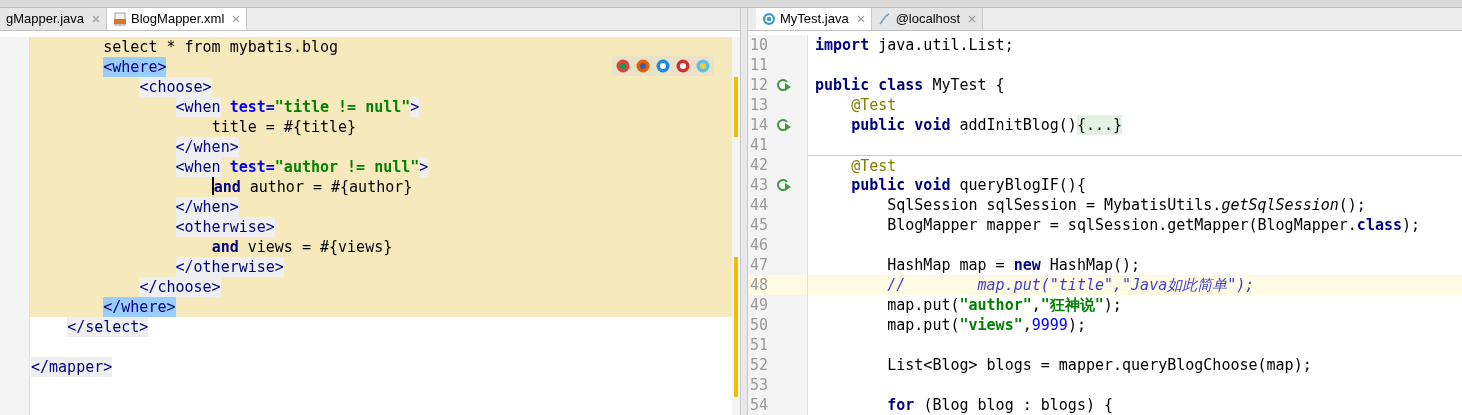 The height and width of the screenshot is (415, 1462). I want to click on string-literal: "title != null", so click(342, 107).